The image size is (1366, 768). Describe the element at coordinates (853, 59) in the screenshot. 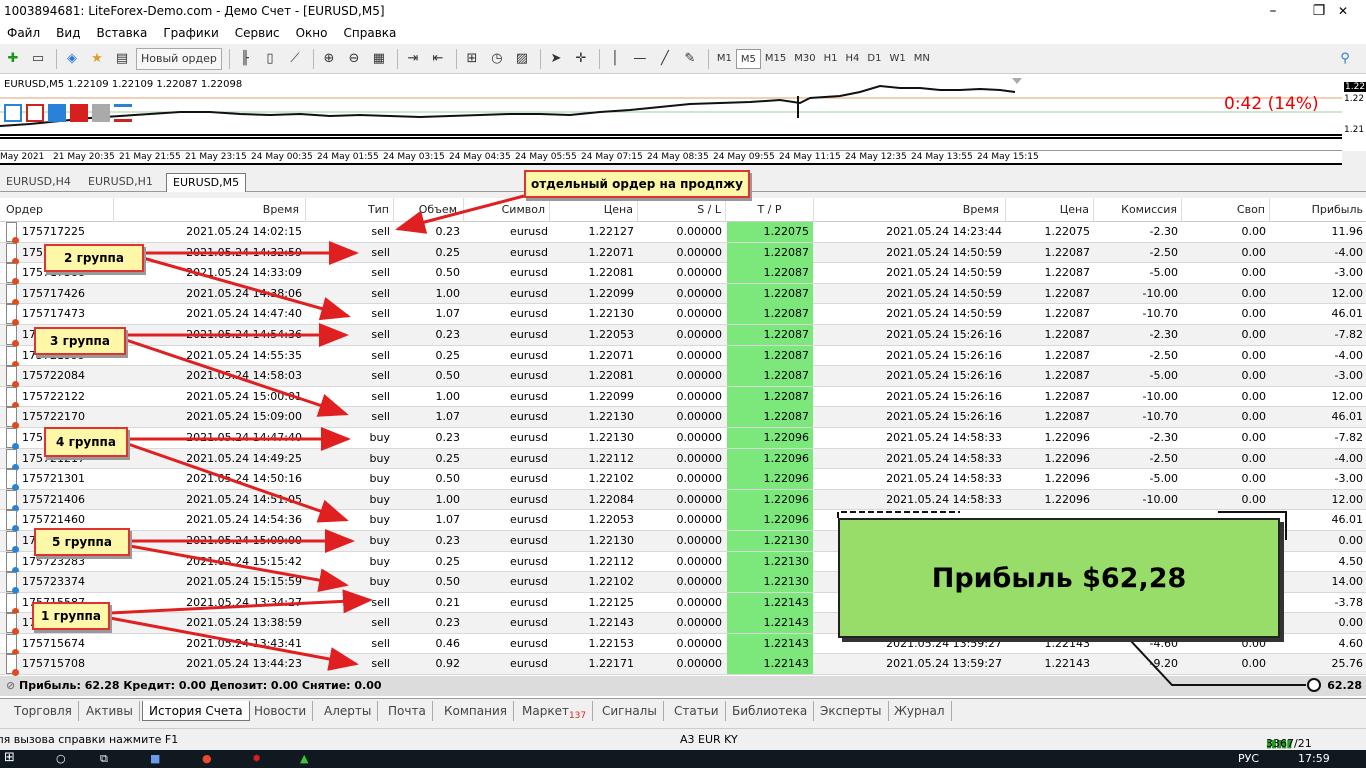

I see `timeframe-h4: H4` at that location.